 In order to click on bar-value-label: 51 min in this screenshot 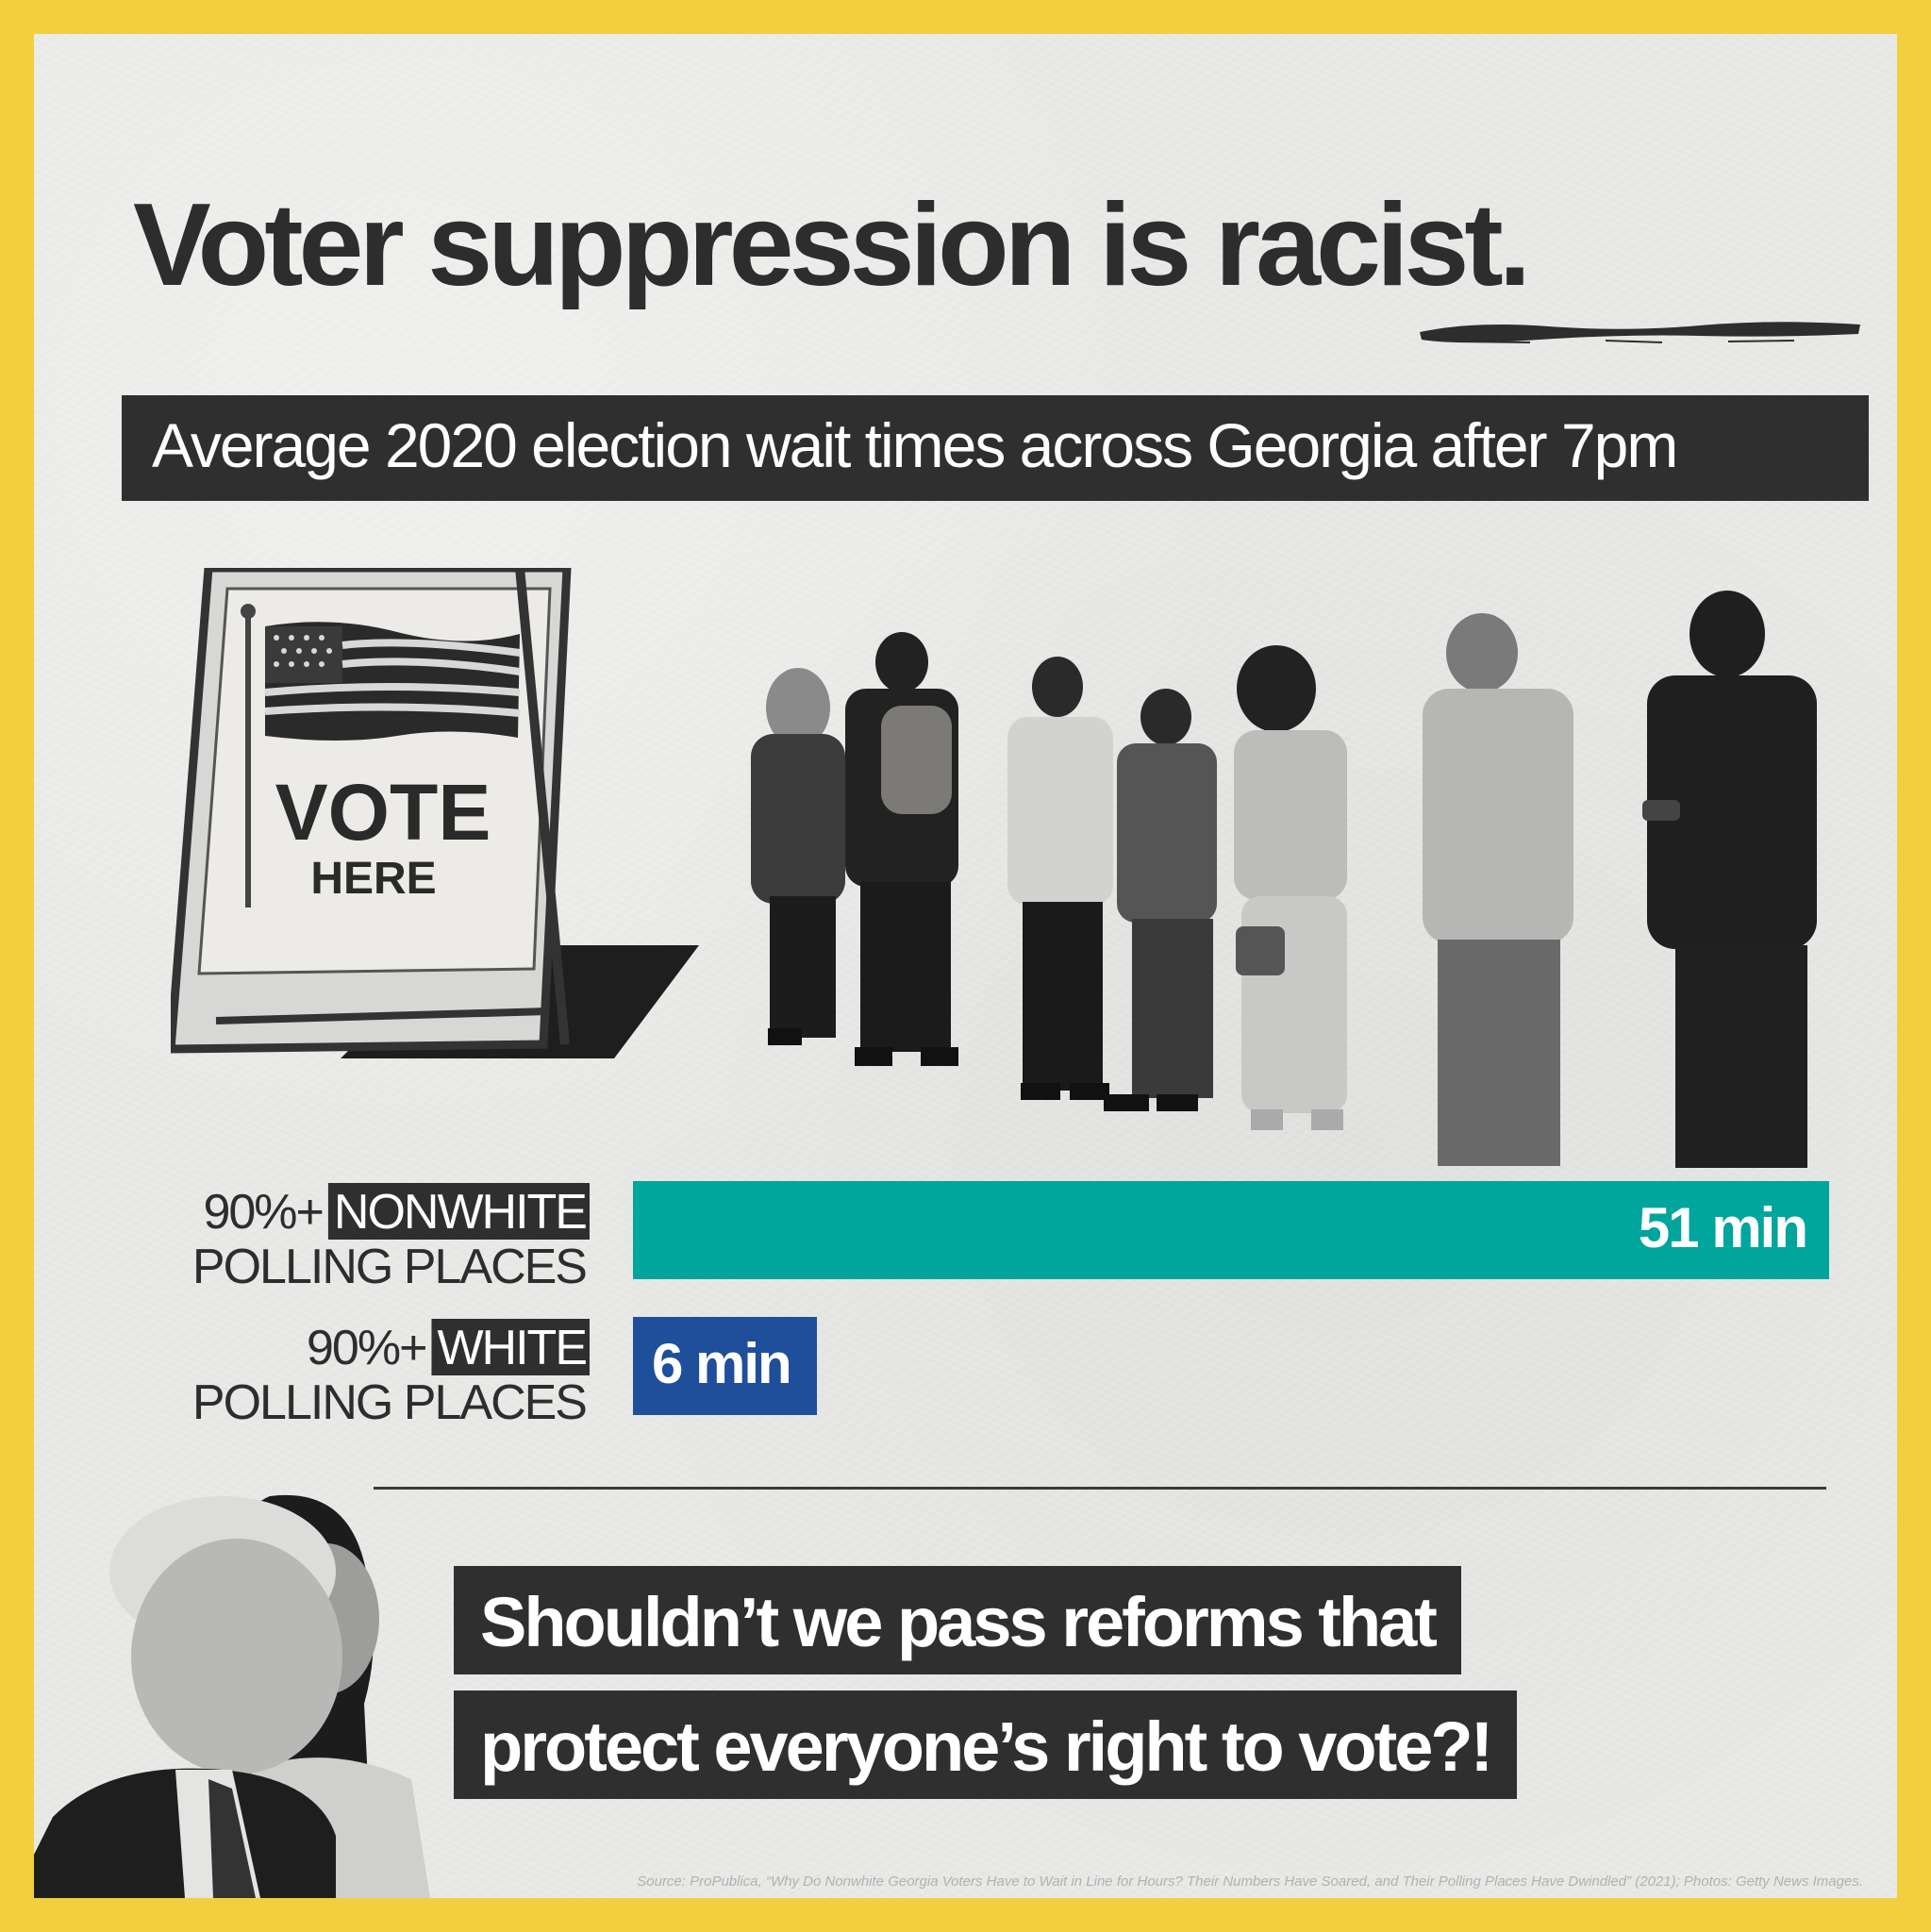, I will do `click(1722, 1228)`.